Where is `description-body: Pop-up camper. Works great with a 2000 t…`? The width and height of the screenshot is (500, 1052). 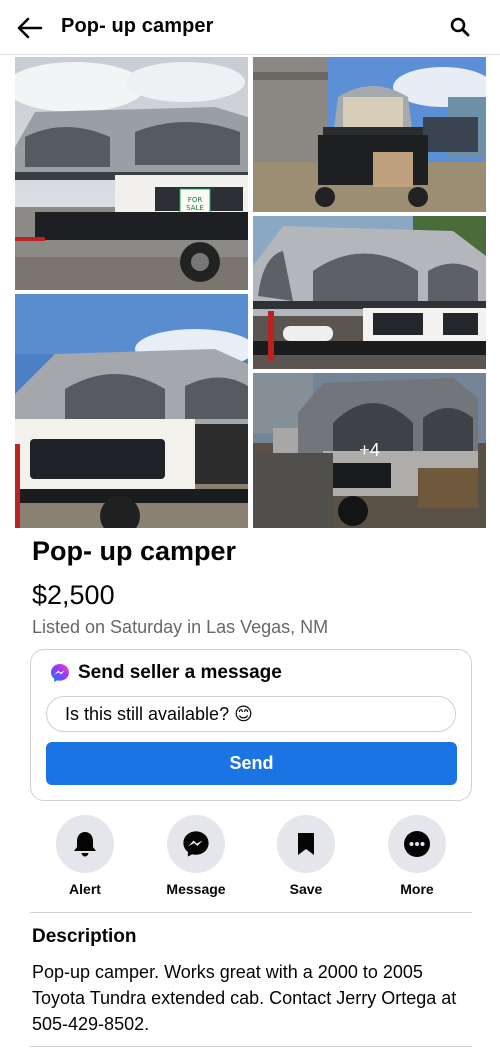
description-body: Pop-up camper. Works great with a 2000 t… is located at coordinates (244, 998).